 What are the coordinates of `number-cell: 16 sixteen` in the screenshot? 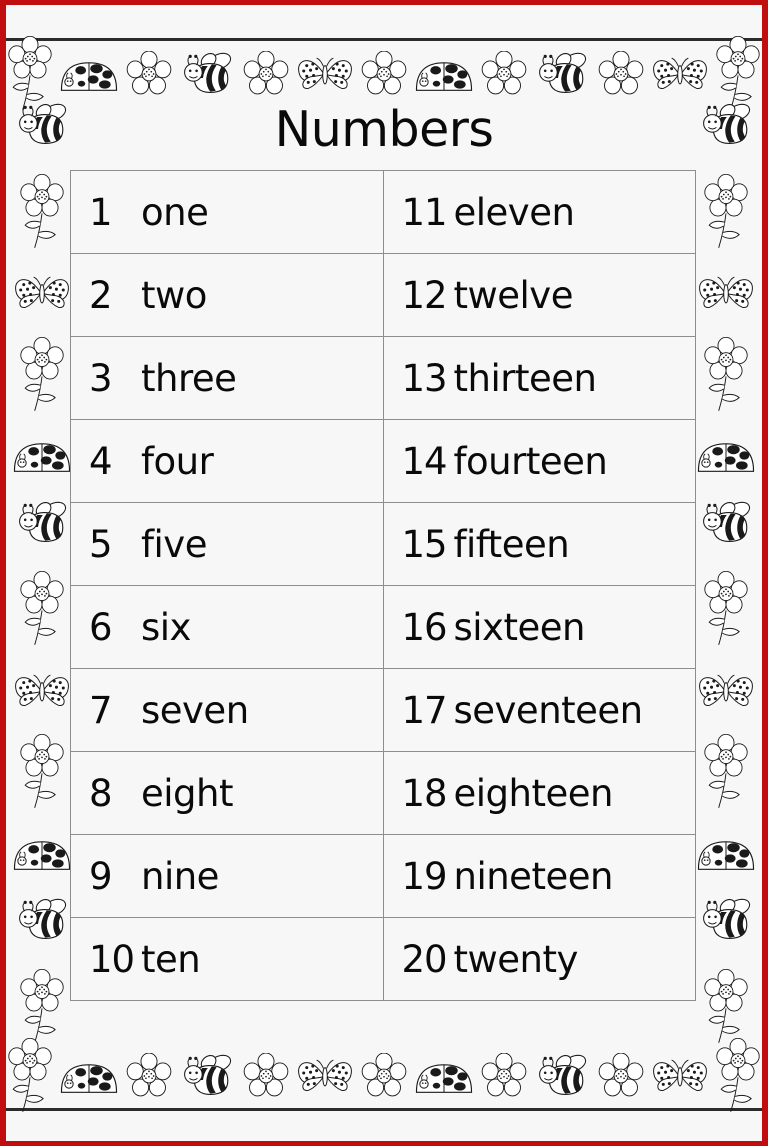 It's located at (539, 627).